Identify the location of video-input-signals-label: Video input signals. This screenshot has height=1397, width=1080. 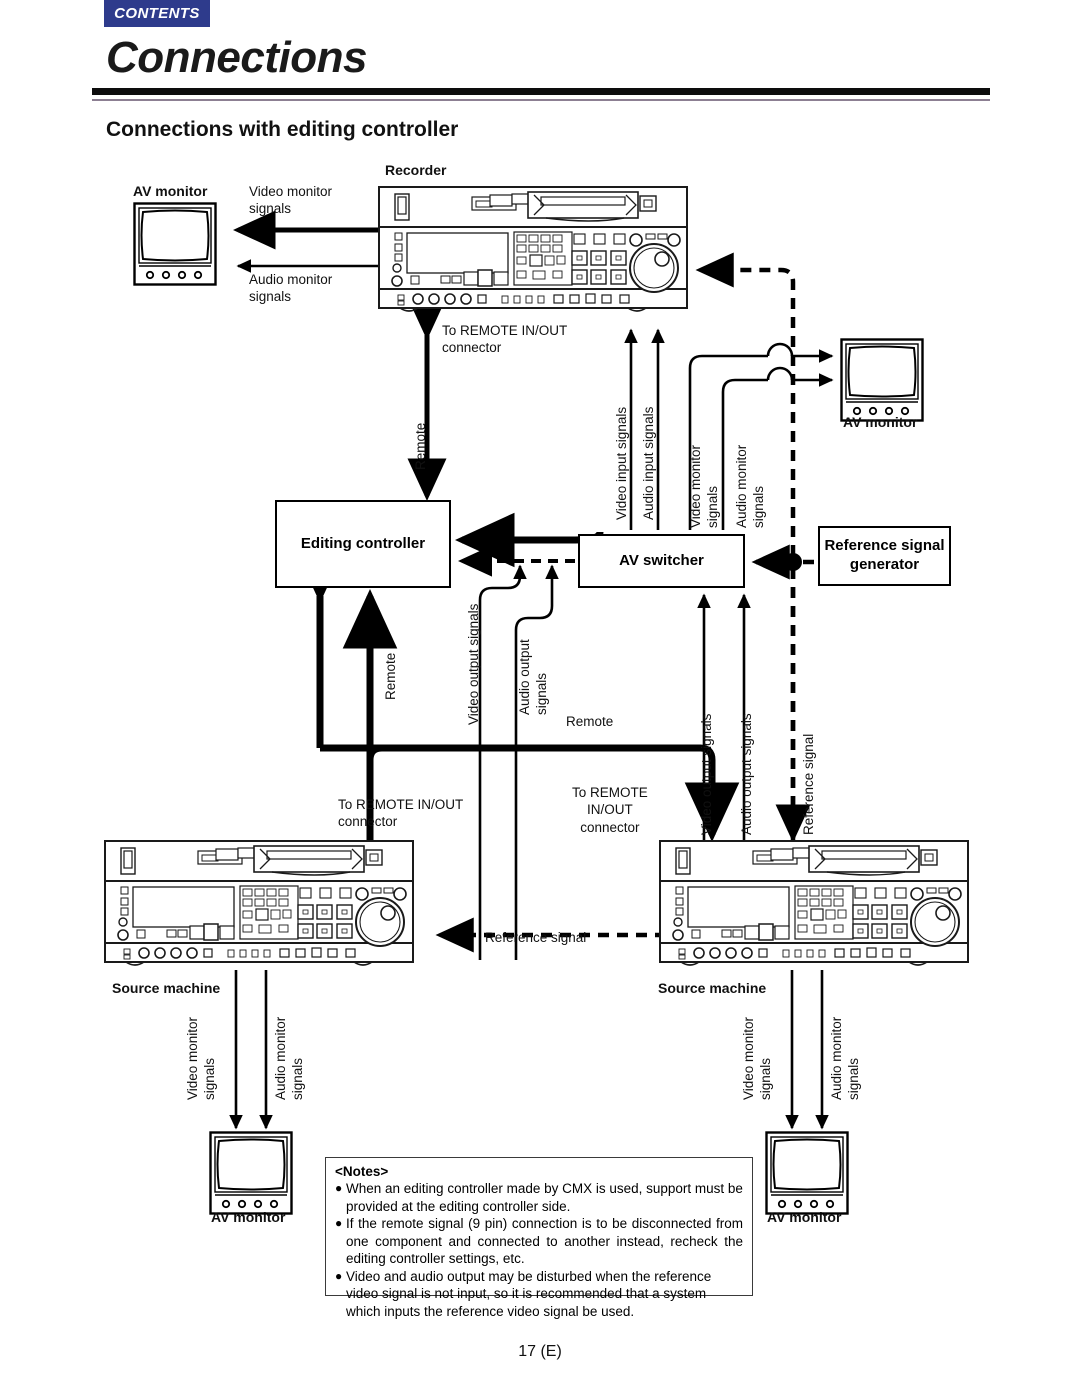
(621, 463).